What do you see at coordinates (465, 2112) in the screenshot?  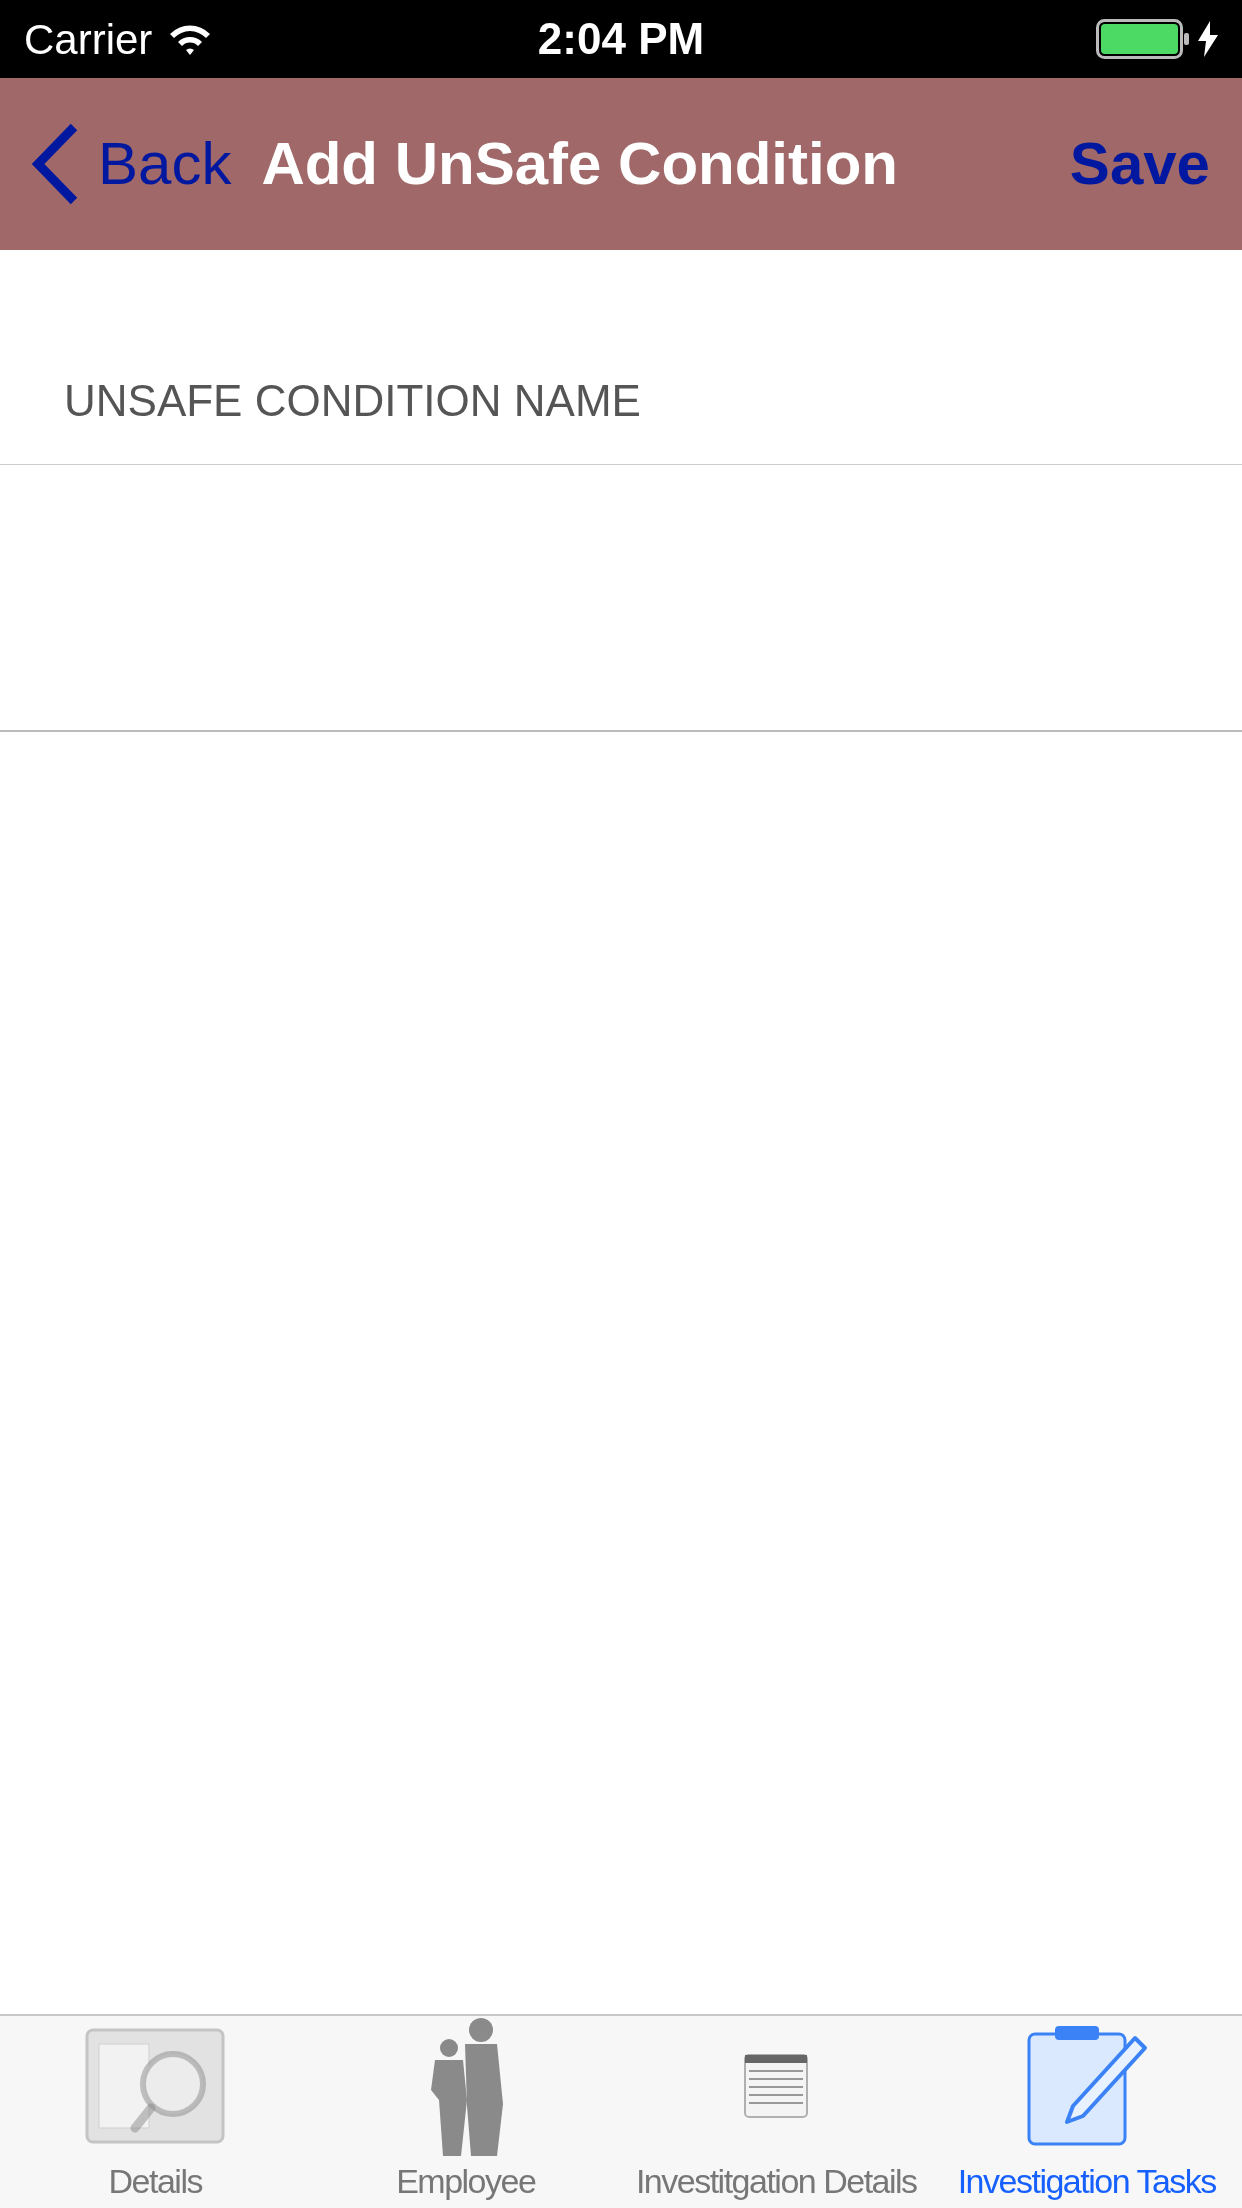 I see `tab-item: Employee` at bounding box center [465, 2112].